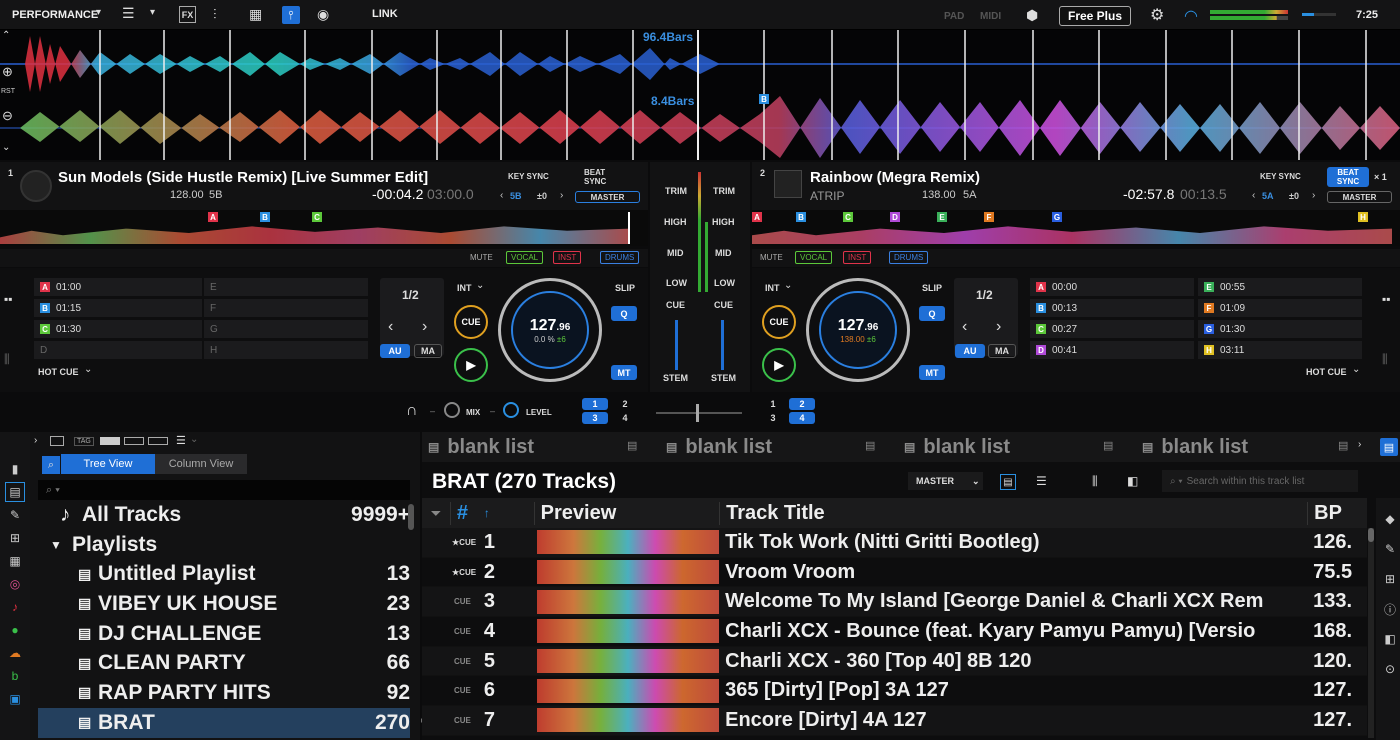 This screenshot has width=1400, height=740. Describe the element at coordinates (224, 490) in the screenshot. I see `tree-search-input: ⌕ ▾` at that location.